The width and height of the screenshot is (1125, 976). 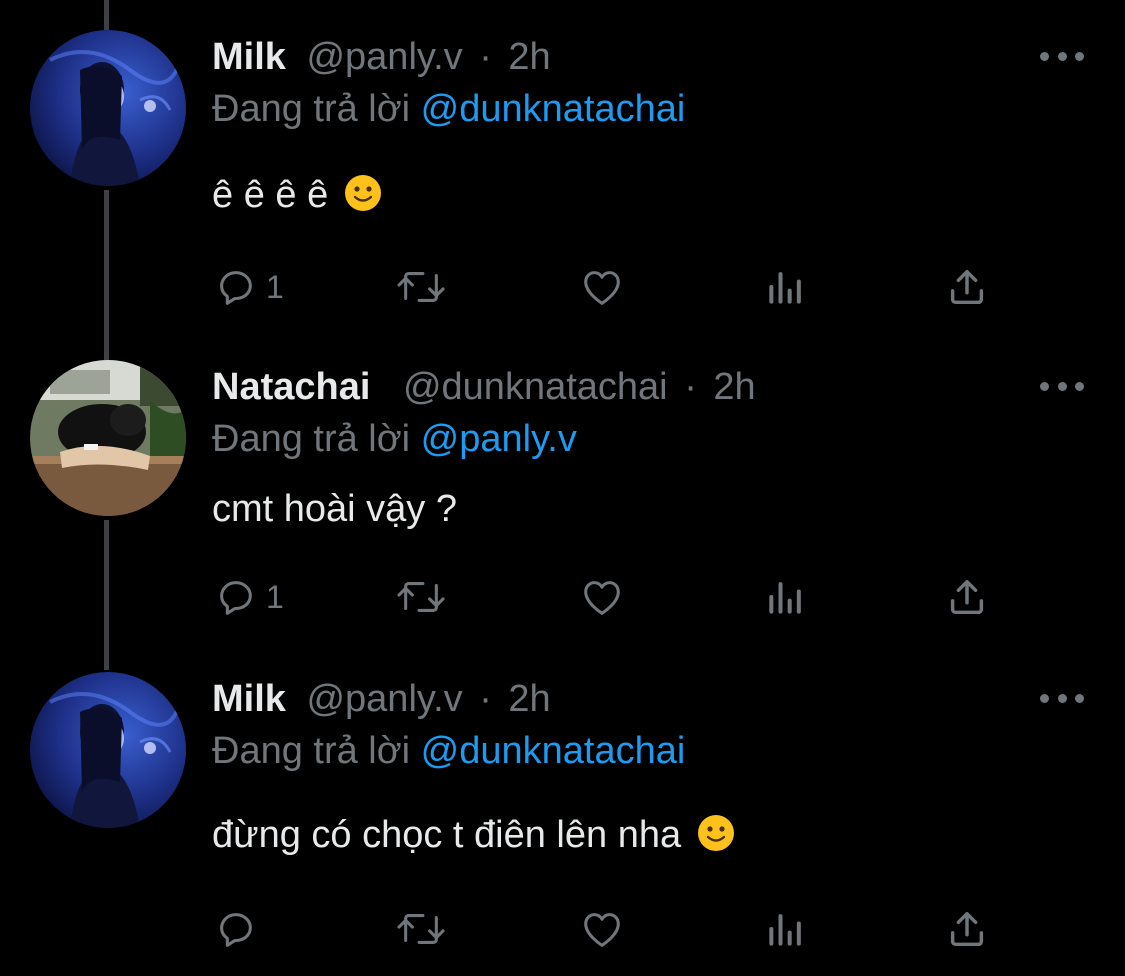 I want to click on tweet-text-content: cmt hoài vậy ?, so click(x=334, y=509).